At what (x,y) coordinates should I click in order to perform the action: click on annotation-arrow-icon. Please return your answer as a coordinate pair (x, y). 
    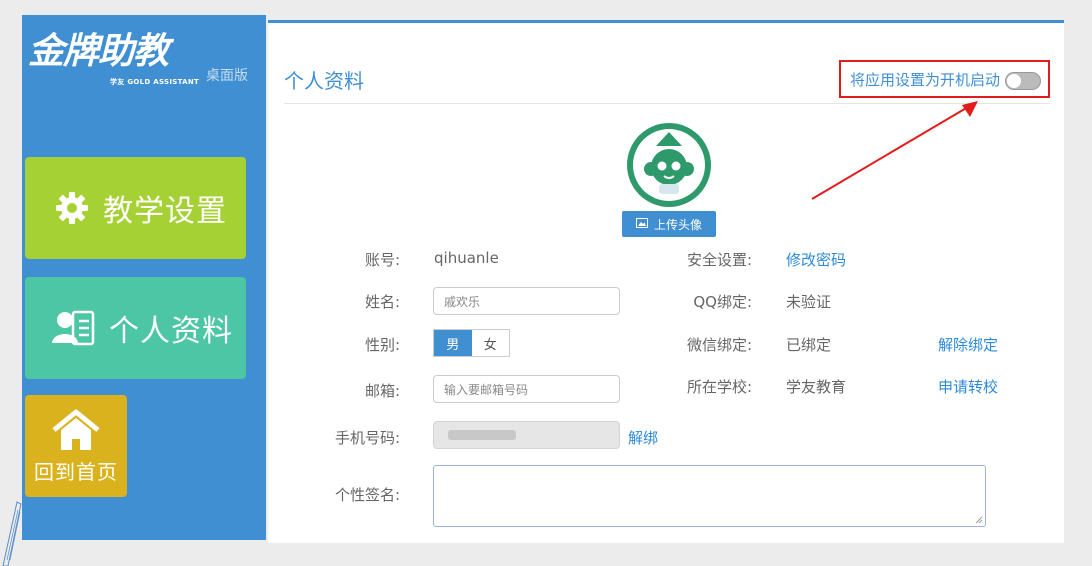
    Looking at the image, I should click on (894, 150).